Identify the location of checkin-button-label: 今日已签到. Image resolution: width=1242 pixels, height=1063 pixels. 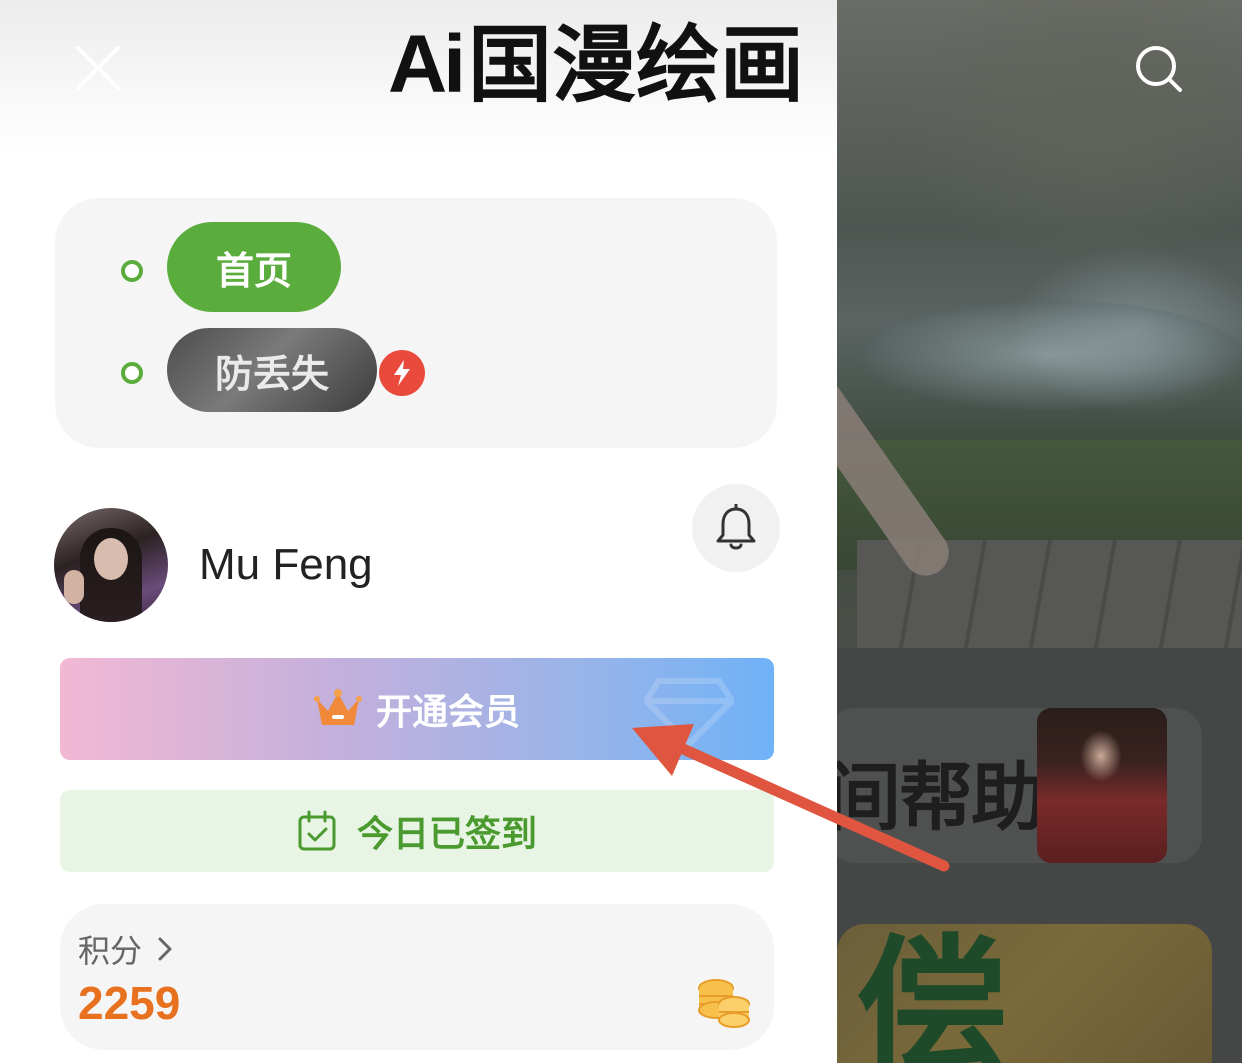
(446, 834).